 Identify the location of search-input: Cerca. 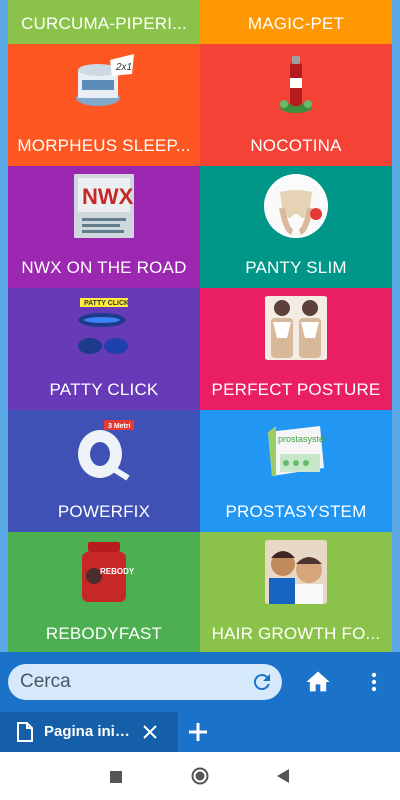
(145, 682).